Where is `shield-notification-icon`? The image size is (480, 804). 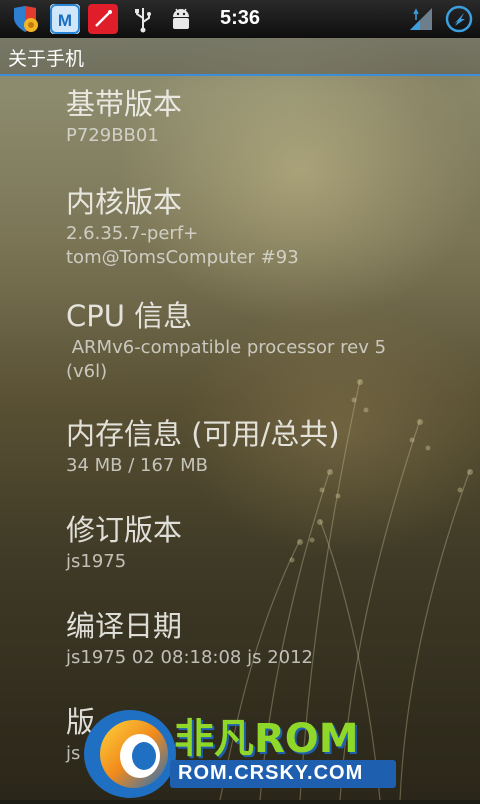 shield-notification-icon is located at coordinates (25, 19).